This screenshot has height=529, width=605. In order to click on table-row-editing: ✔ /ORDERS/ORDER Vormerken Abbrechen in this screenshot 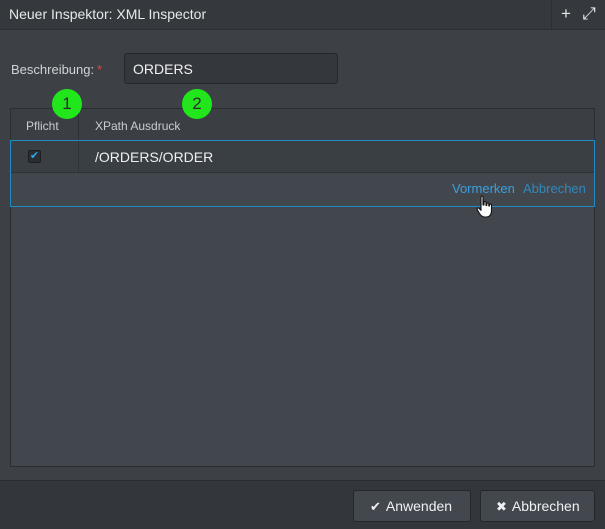, I will do `click(302, 173)`.